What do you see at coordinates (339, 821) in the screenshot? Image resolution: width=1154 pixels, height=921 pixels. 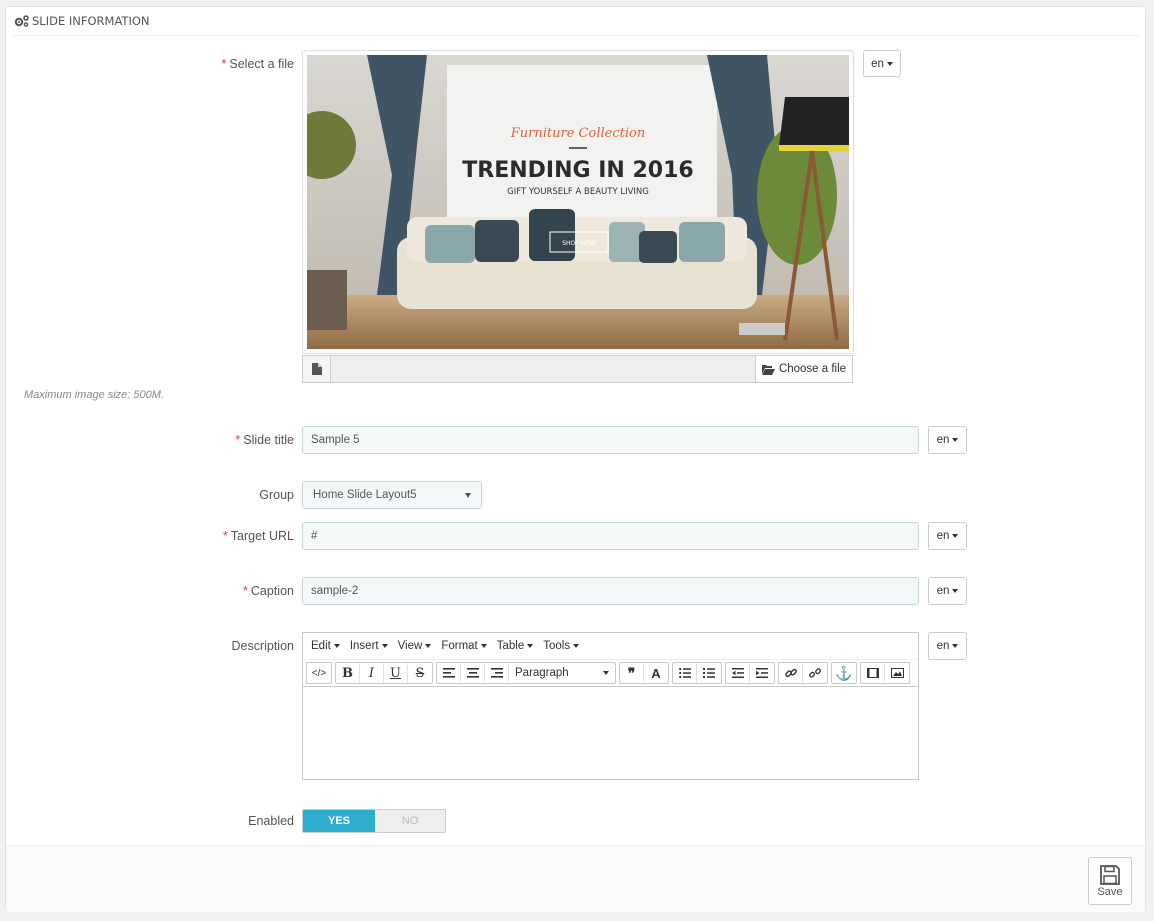 I see `enabled-yes-option: YES` at bounding box center [339, 821].